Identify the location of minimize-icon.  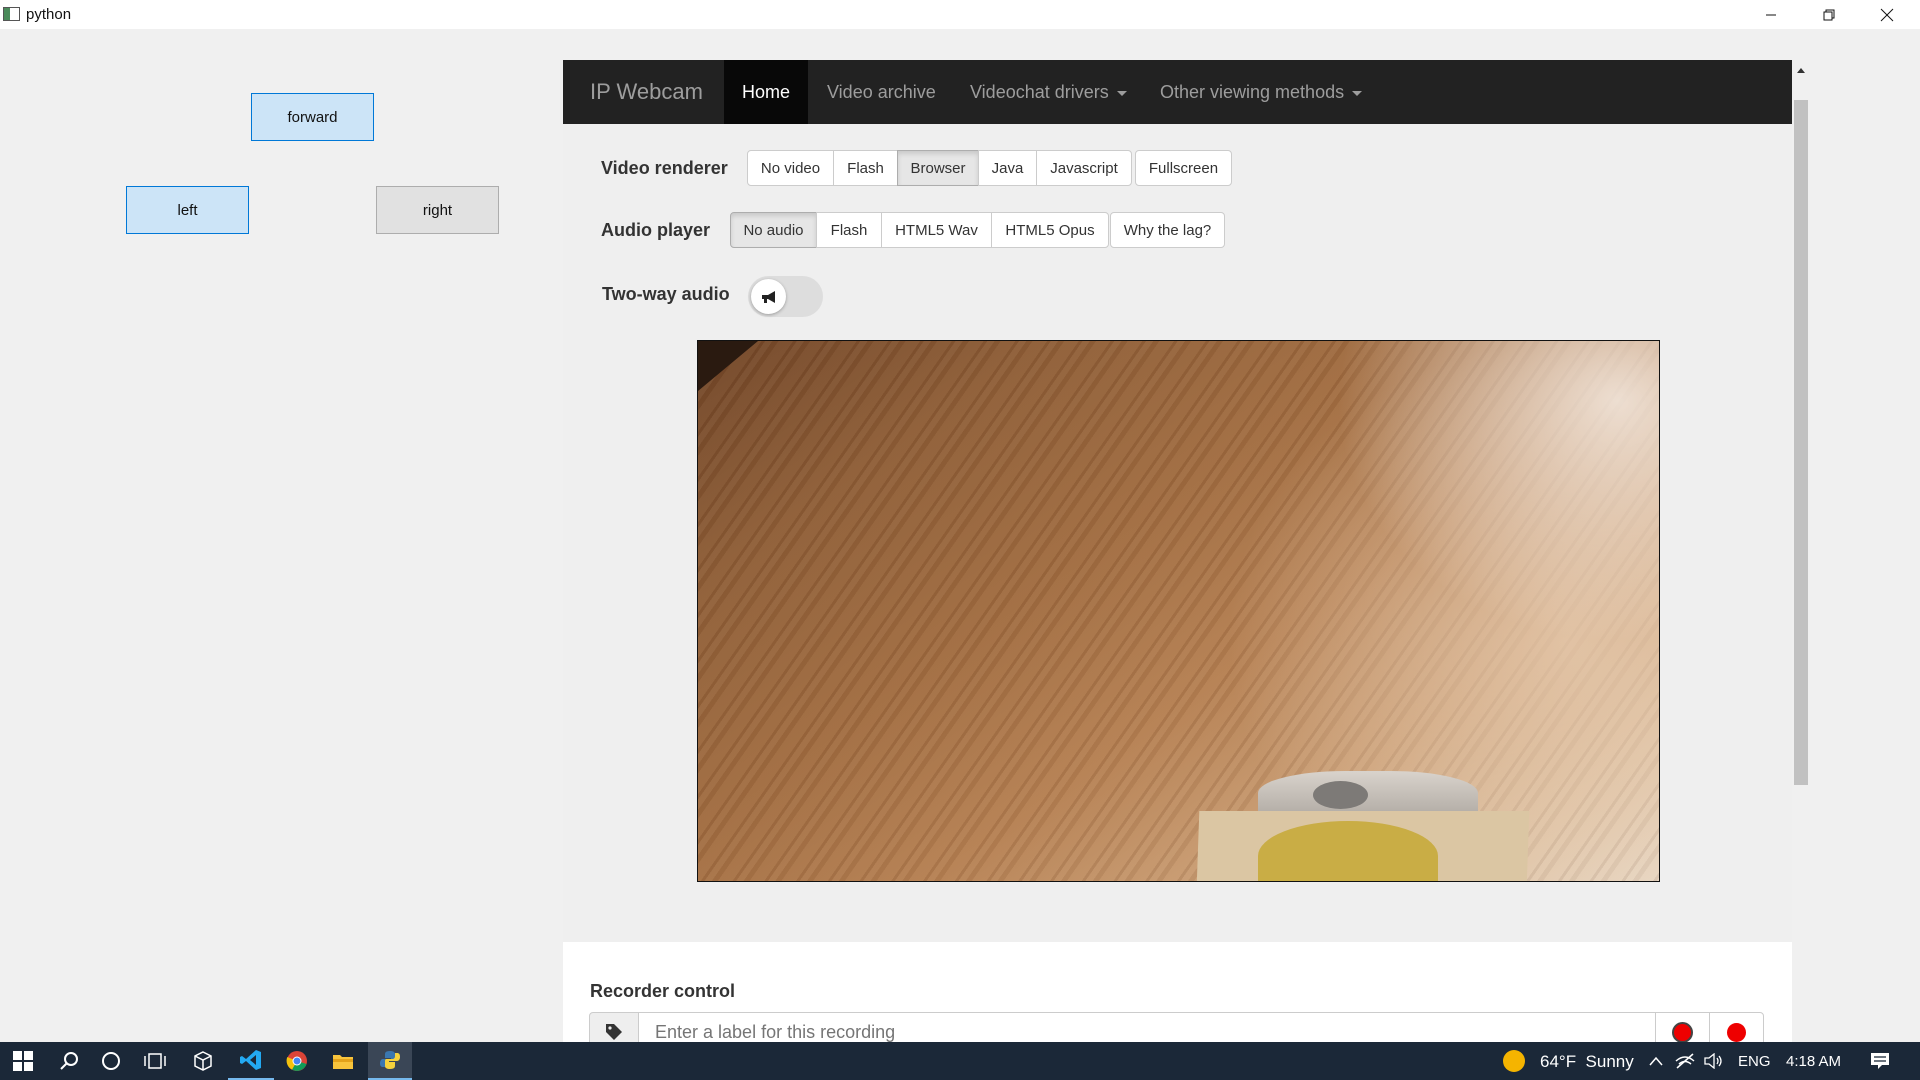
(1771, 14).